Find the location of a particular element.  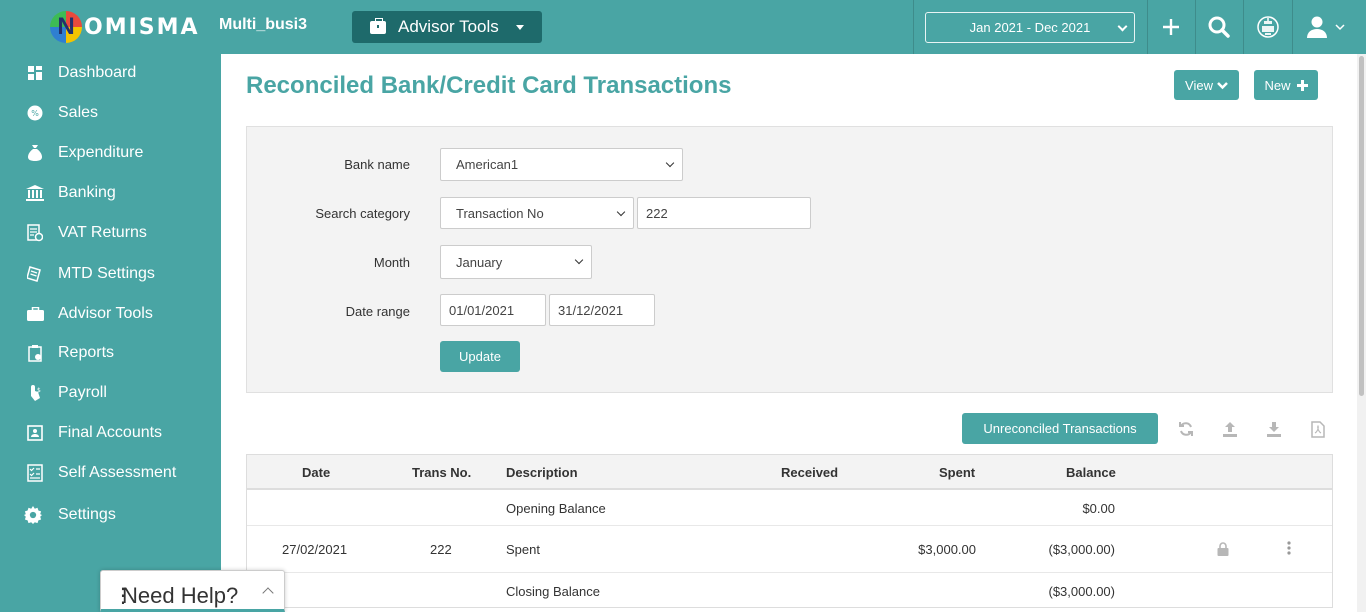

sidebar-item-sales: % Sales is located at coordinates (110, 113).